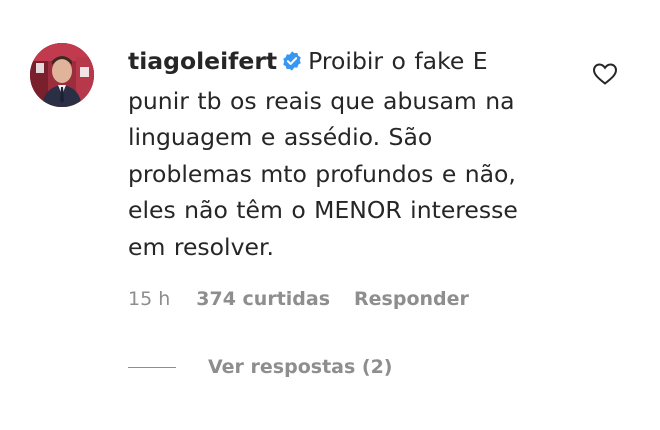  I want to click on heart-outline-icon, so click(605, 74).